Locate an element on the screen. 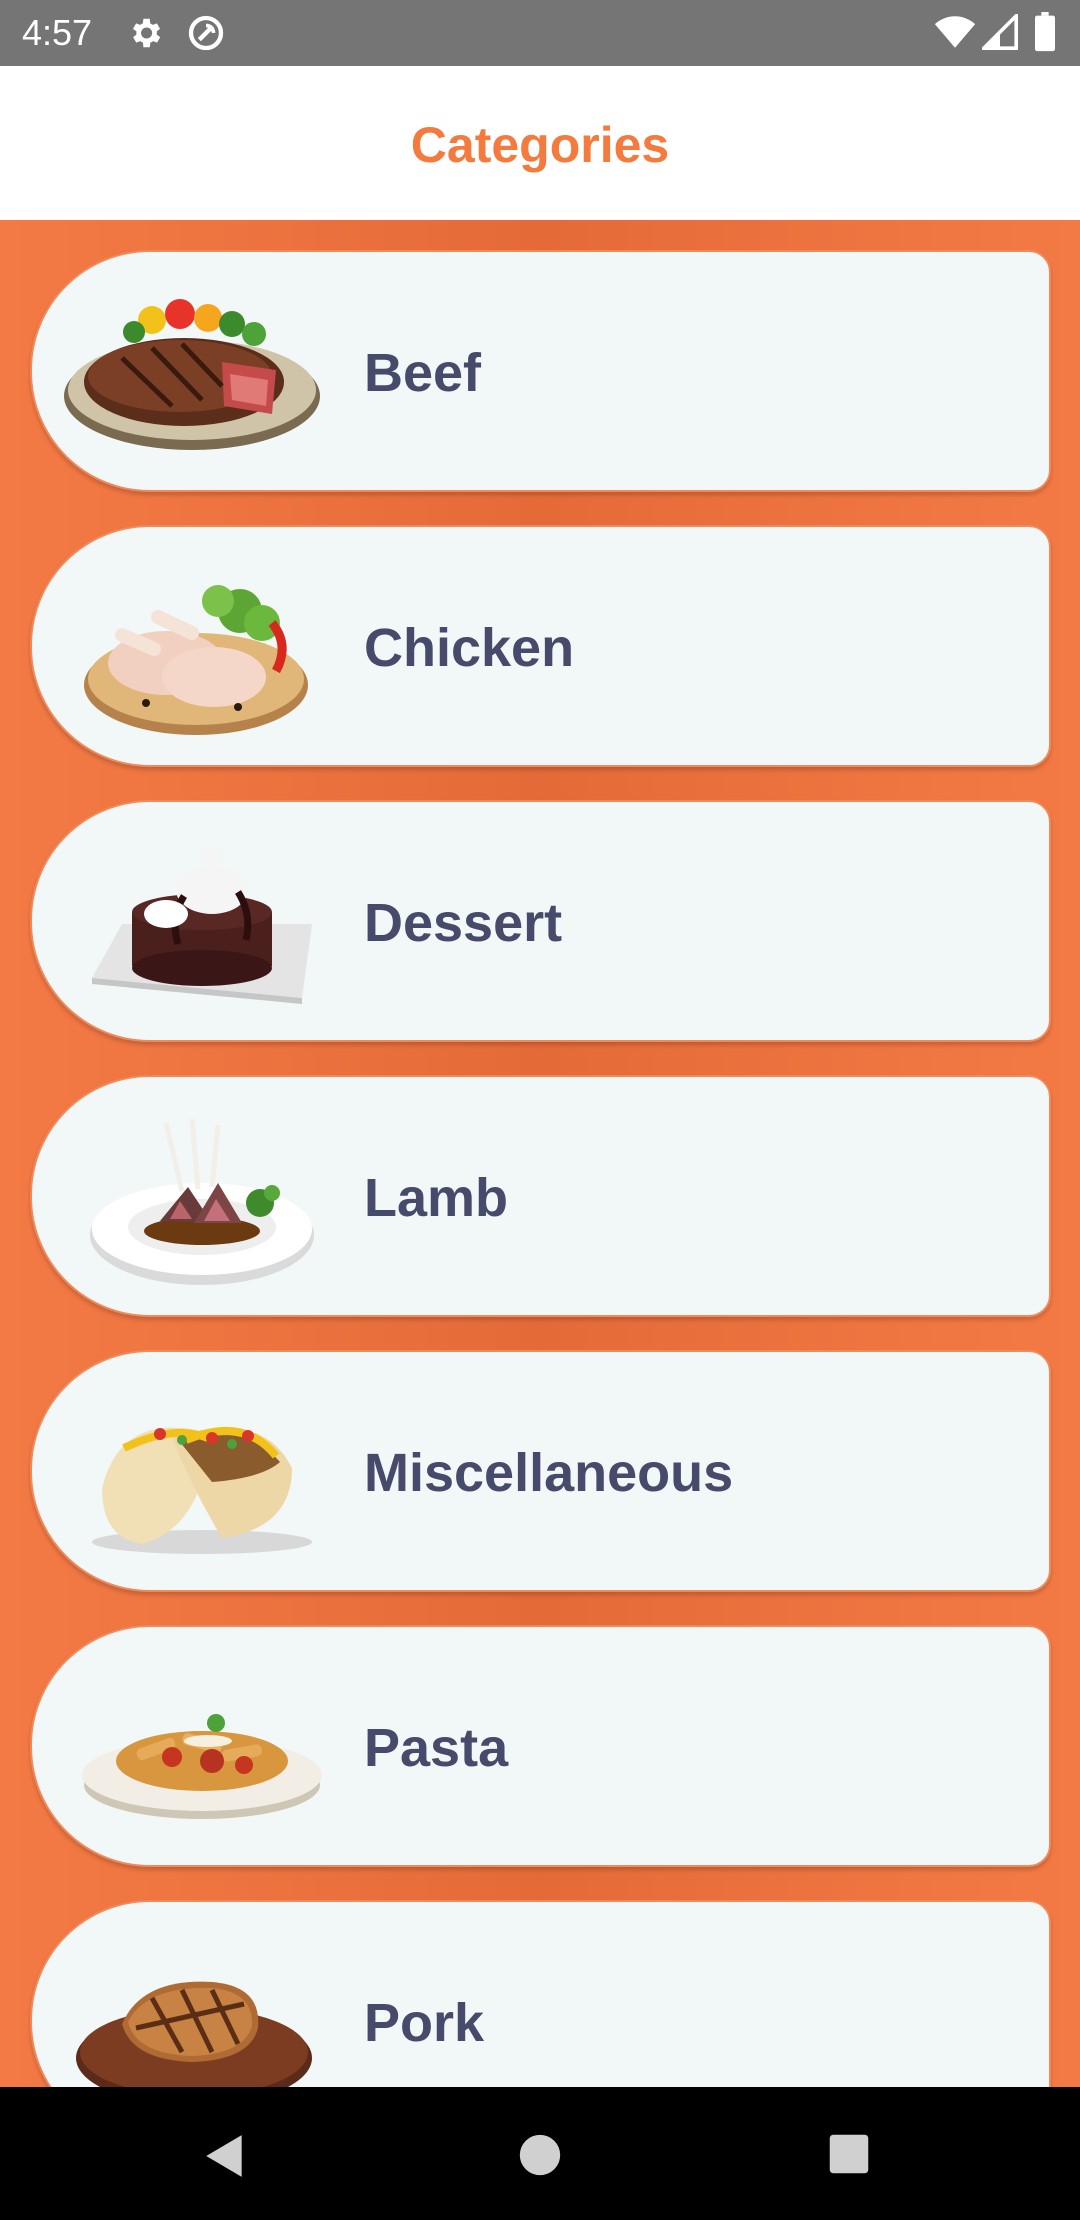 The width and height of the screenshot is (1080, 2220). app-header: Categories is located at coordinates (540, 143).